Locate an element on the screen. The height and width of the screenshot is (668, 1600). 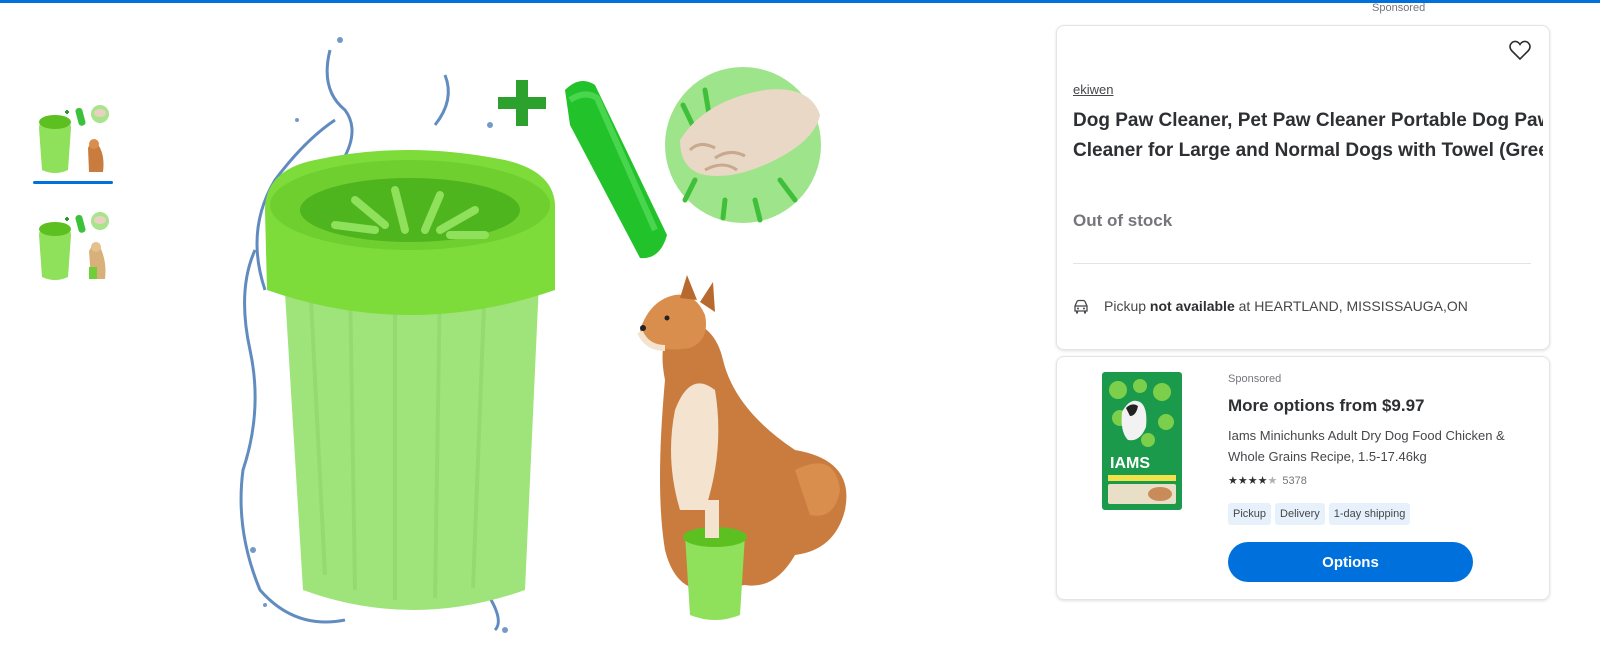
divider is located at coordinates (1302, 263).